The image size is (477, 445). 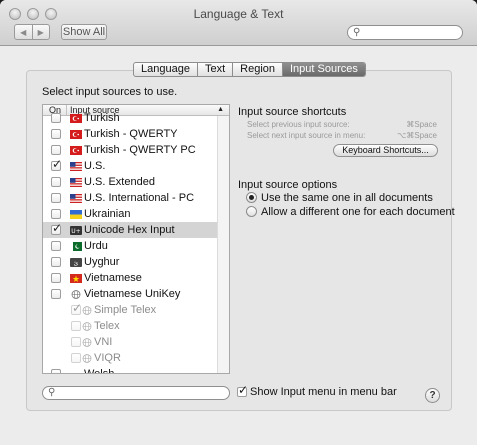 I want to click on tab-bar: Language Text Region Input Sources, so click(x=249, y=69).